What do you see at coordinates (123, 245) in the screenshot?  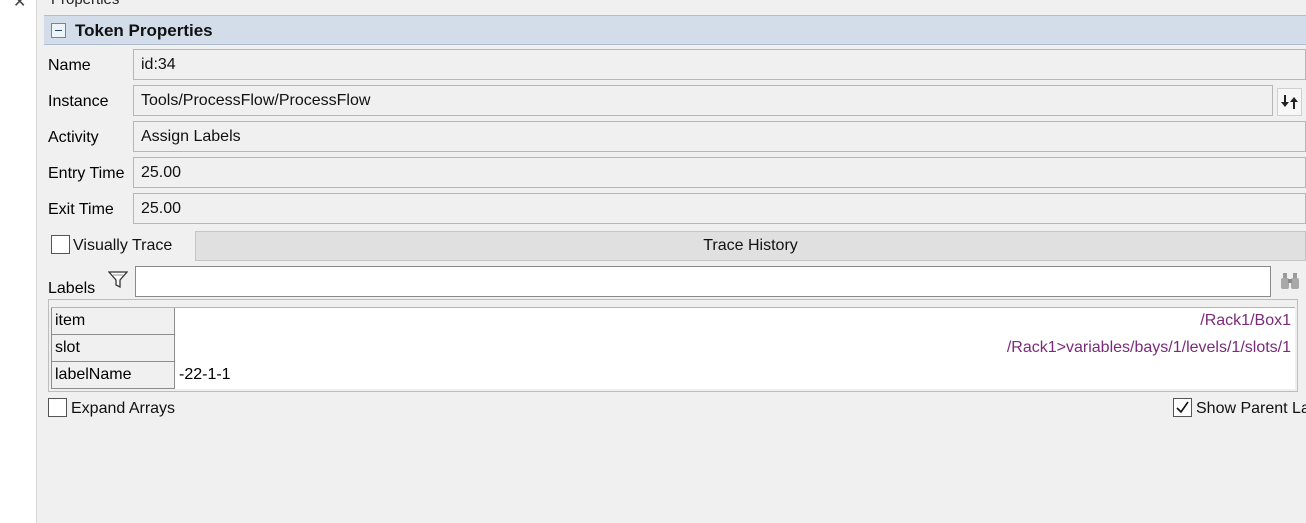 I see `visually-trace-label: Visually Trace` at bounding box center [123, 245].